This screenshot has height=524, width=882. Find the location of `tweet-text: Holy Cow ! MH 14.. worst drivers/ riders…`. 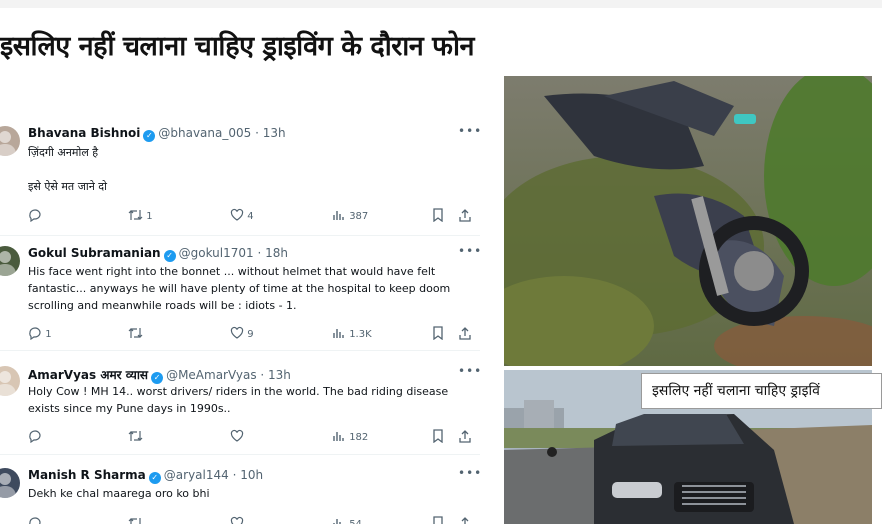

tweet-text: Holy Cow ! MH 14.. worst drivers/ riders… is located at coordinates (238, 400).